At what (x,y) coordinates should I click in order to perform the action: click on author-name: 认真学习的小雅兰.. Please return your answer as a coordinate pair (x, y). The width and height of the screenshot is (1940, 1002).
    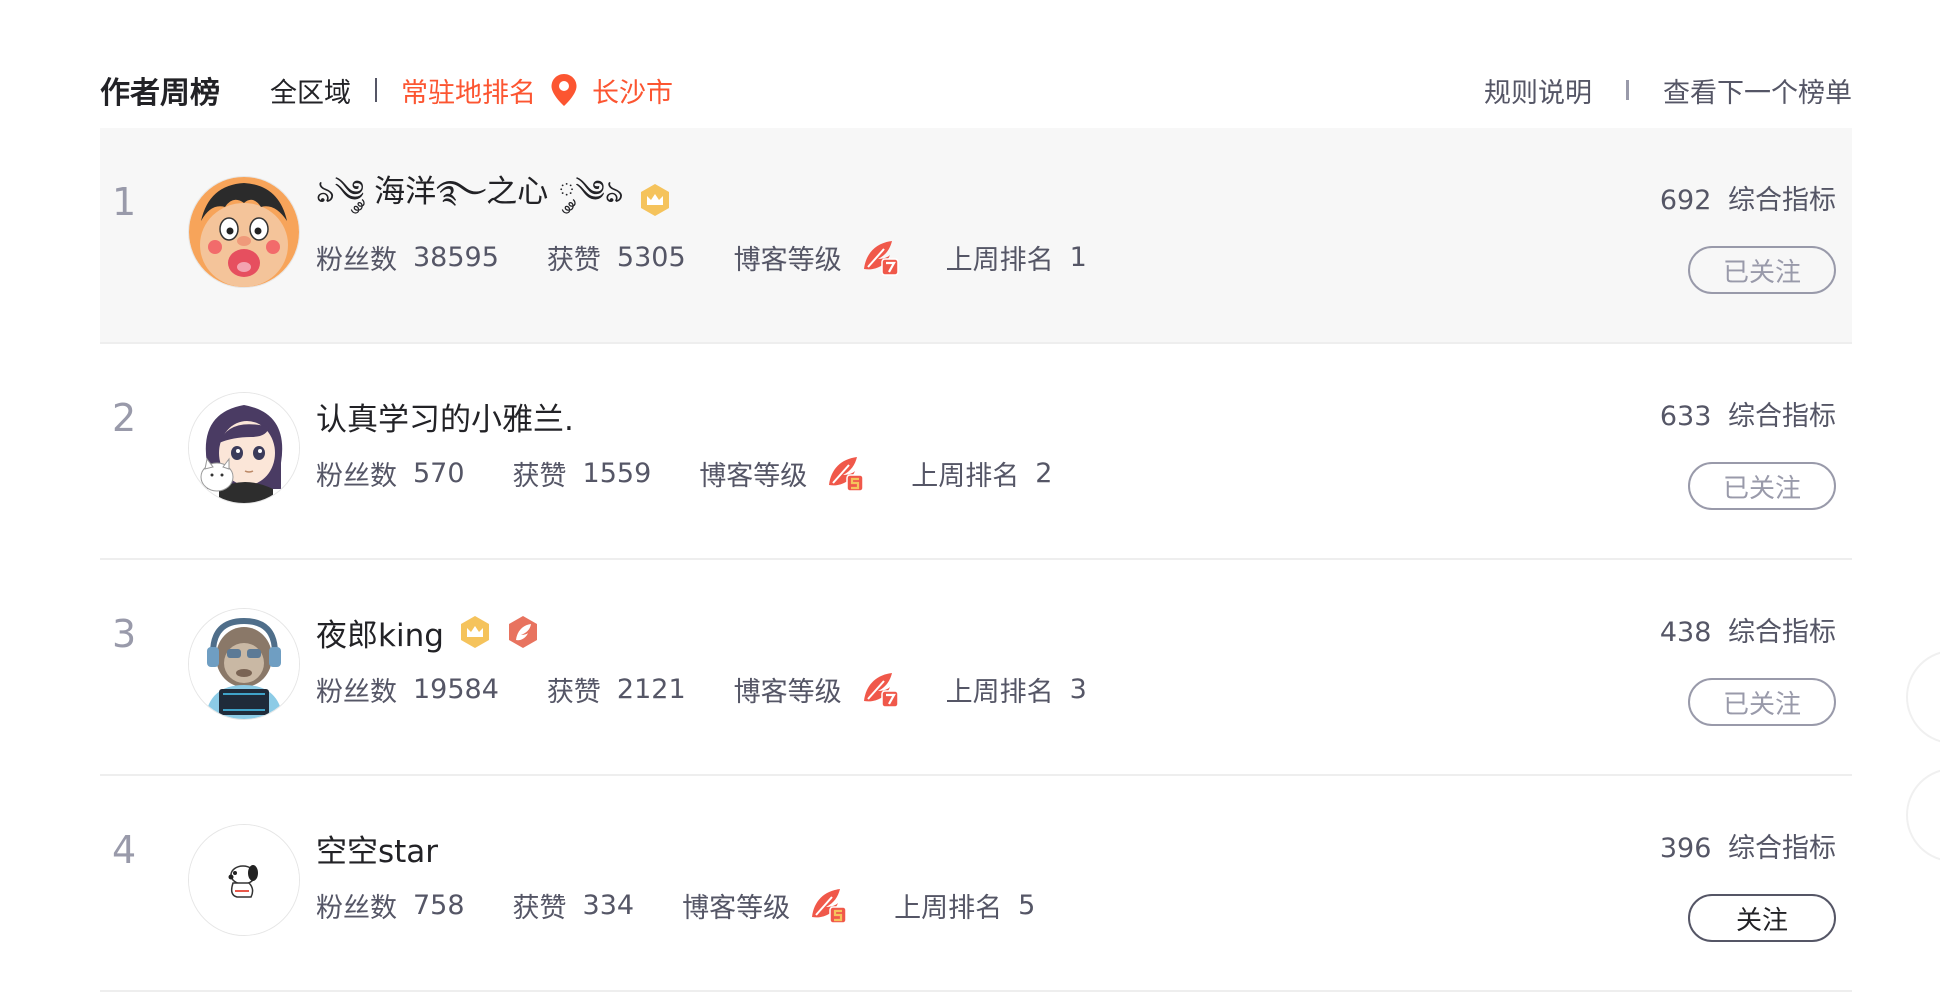
    Looking at the image, I should click on (445, 416).